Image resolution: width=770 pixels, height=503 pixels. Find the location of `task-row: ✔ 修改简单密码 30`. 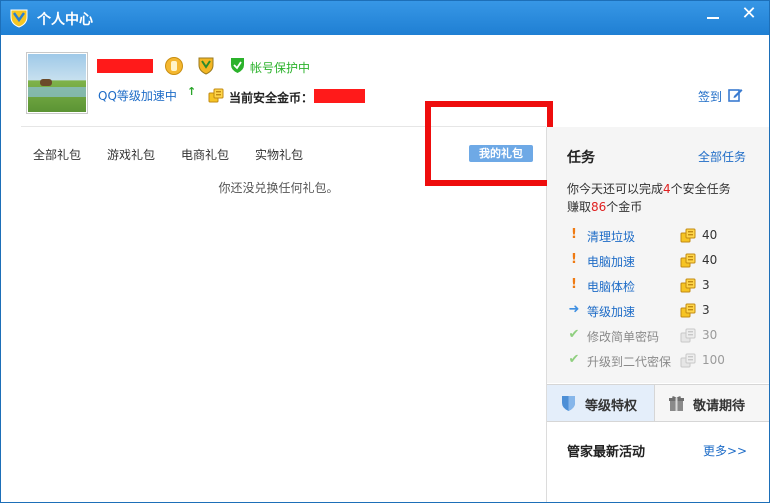

task-row: ✔ 修改简单密码 30 is located at coordinates (662, 336).